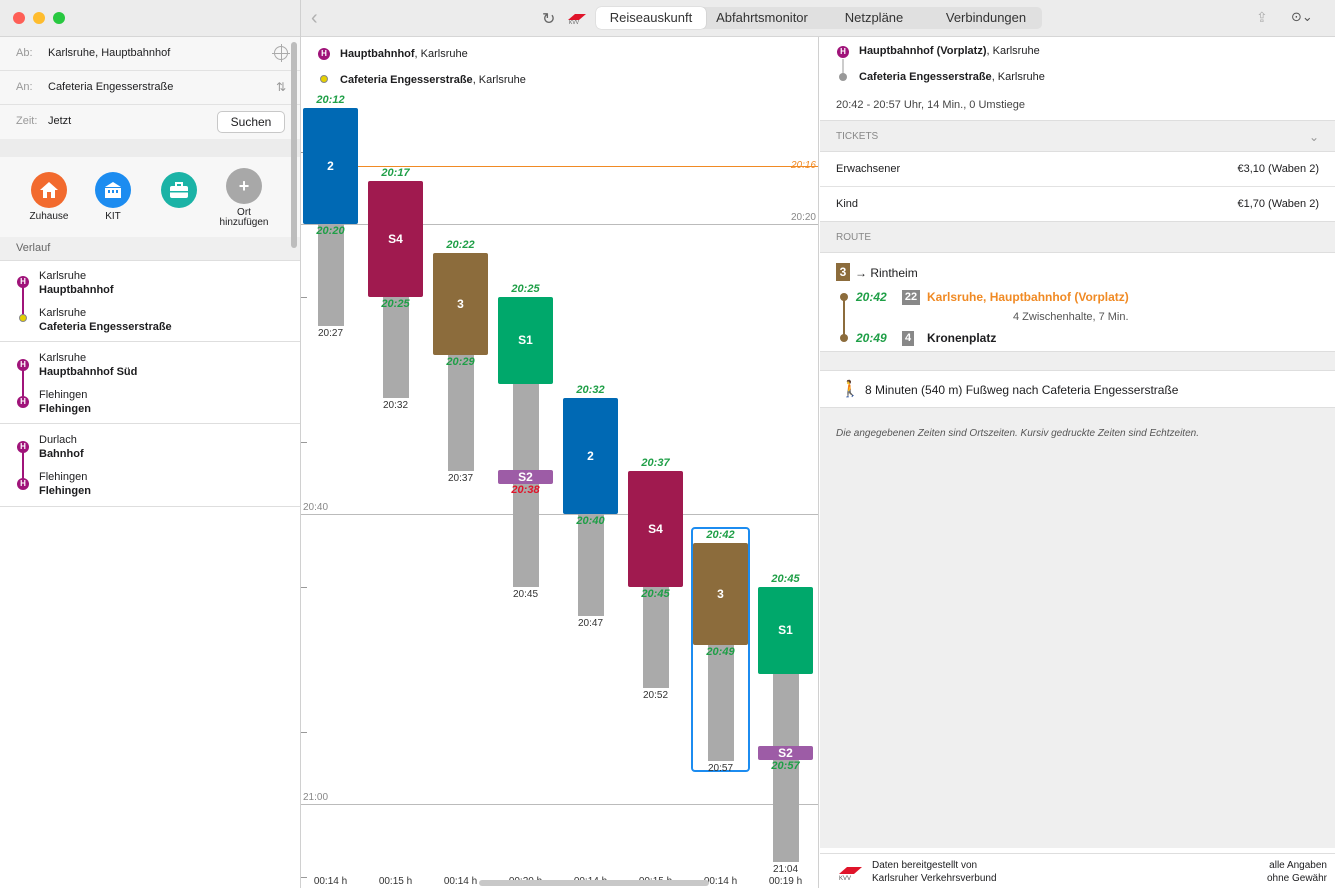 The width and height of the screenshot is (1335, 888). What do you see at coordinates (294, 145) in the screenshot?
I see `sidebar-scrollbar` at bounding box center [294, 145].